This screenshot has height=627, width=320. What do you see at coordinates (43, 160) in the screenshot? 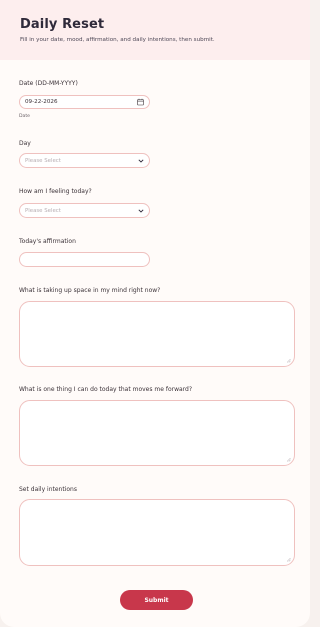
I see `day-placeholder: Please Select` at bounding box center [43, 160].